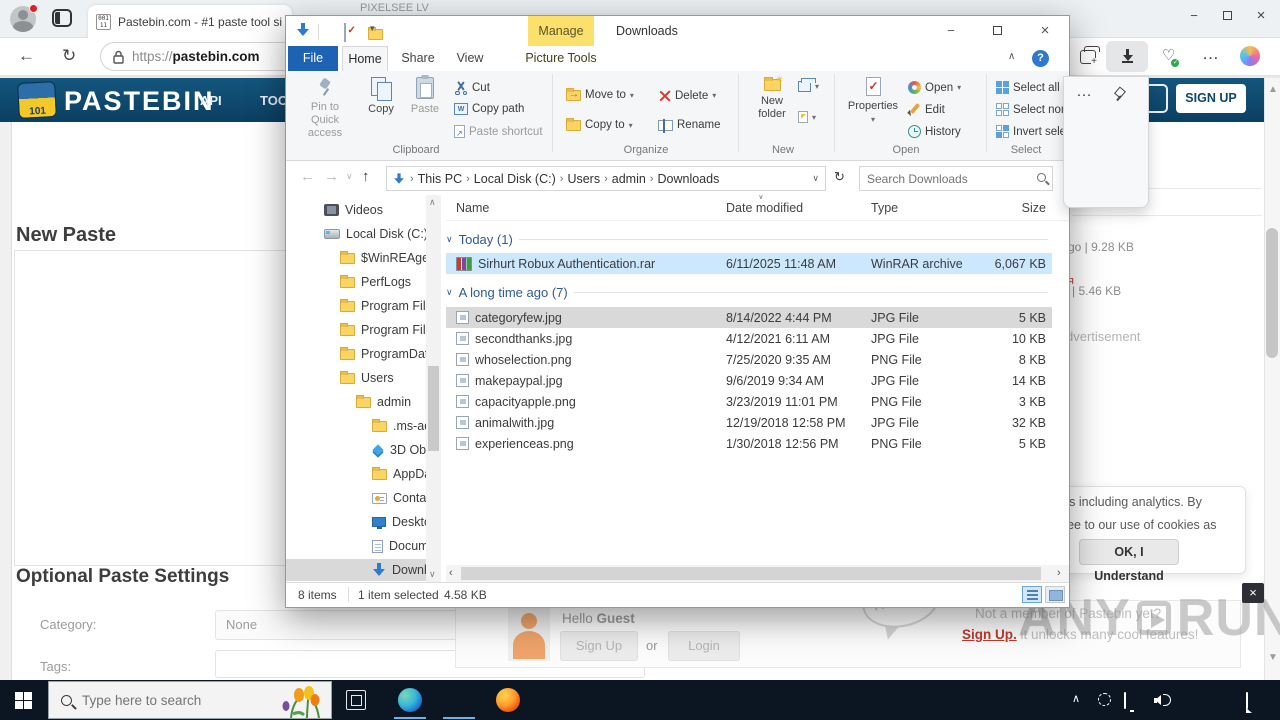 This screenshot has width=1280, height=720. I want to click on hscroll-left-arrow, so click(451, 573).